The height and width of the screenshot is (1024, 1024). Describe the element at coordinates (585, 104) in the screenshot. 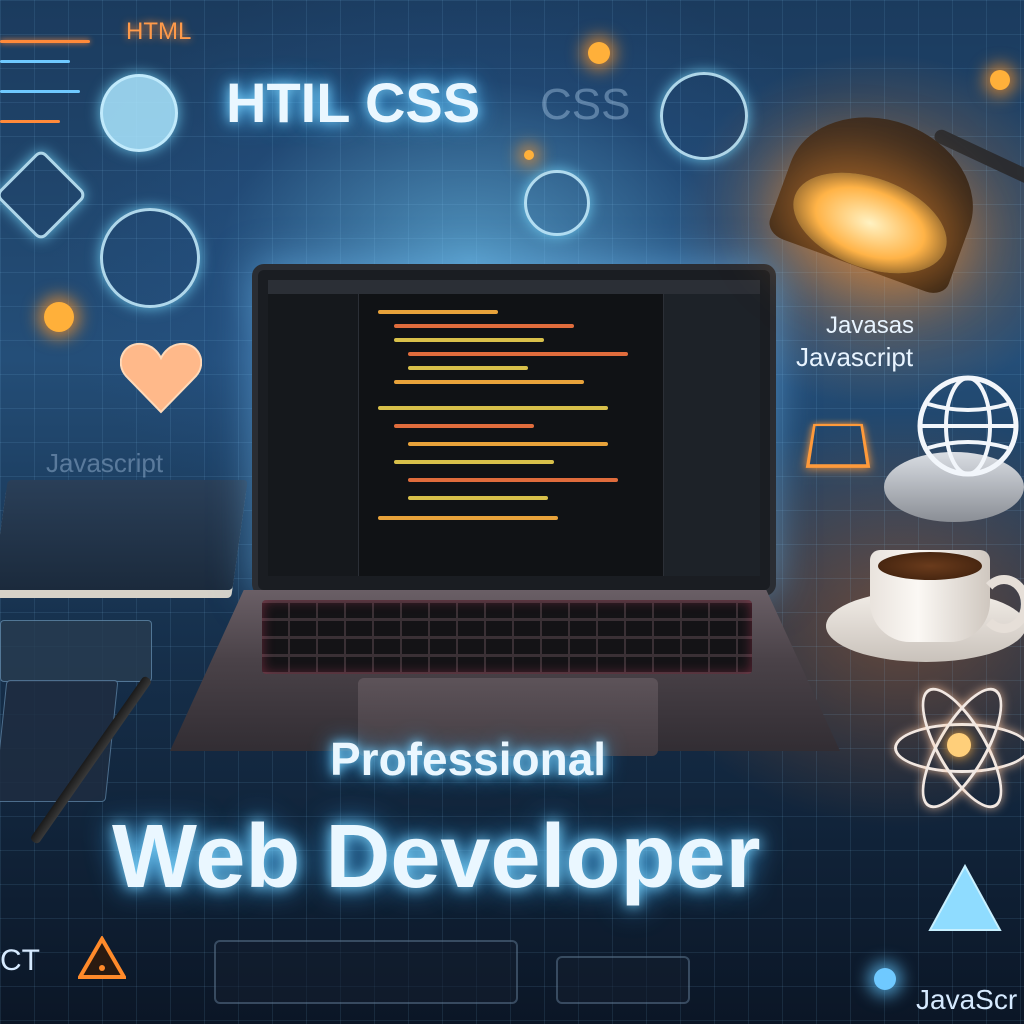

I see `faded-css-label: CSS` at that location.